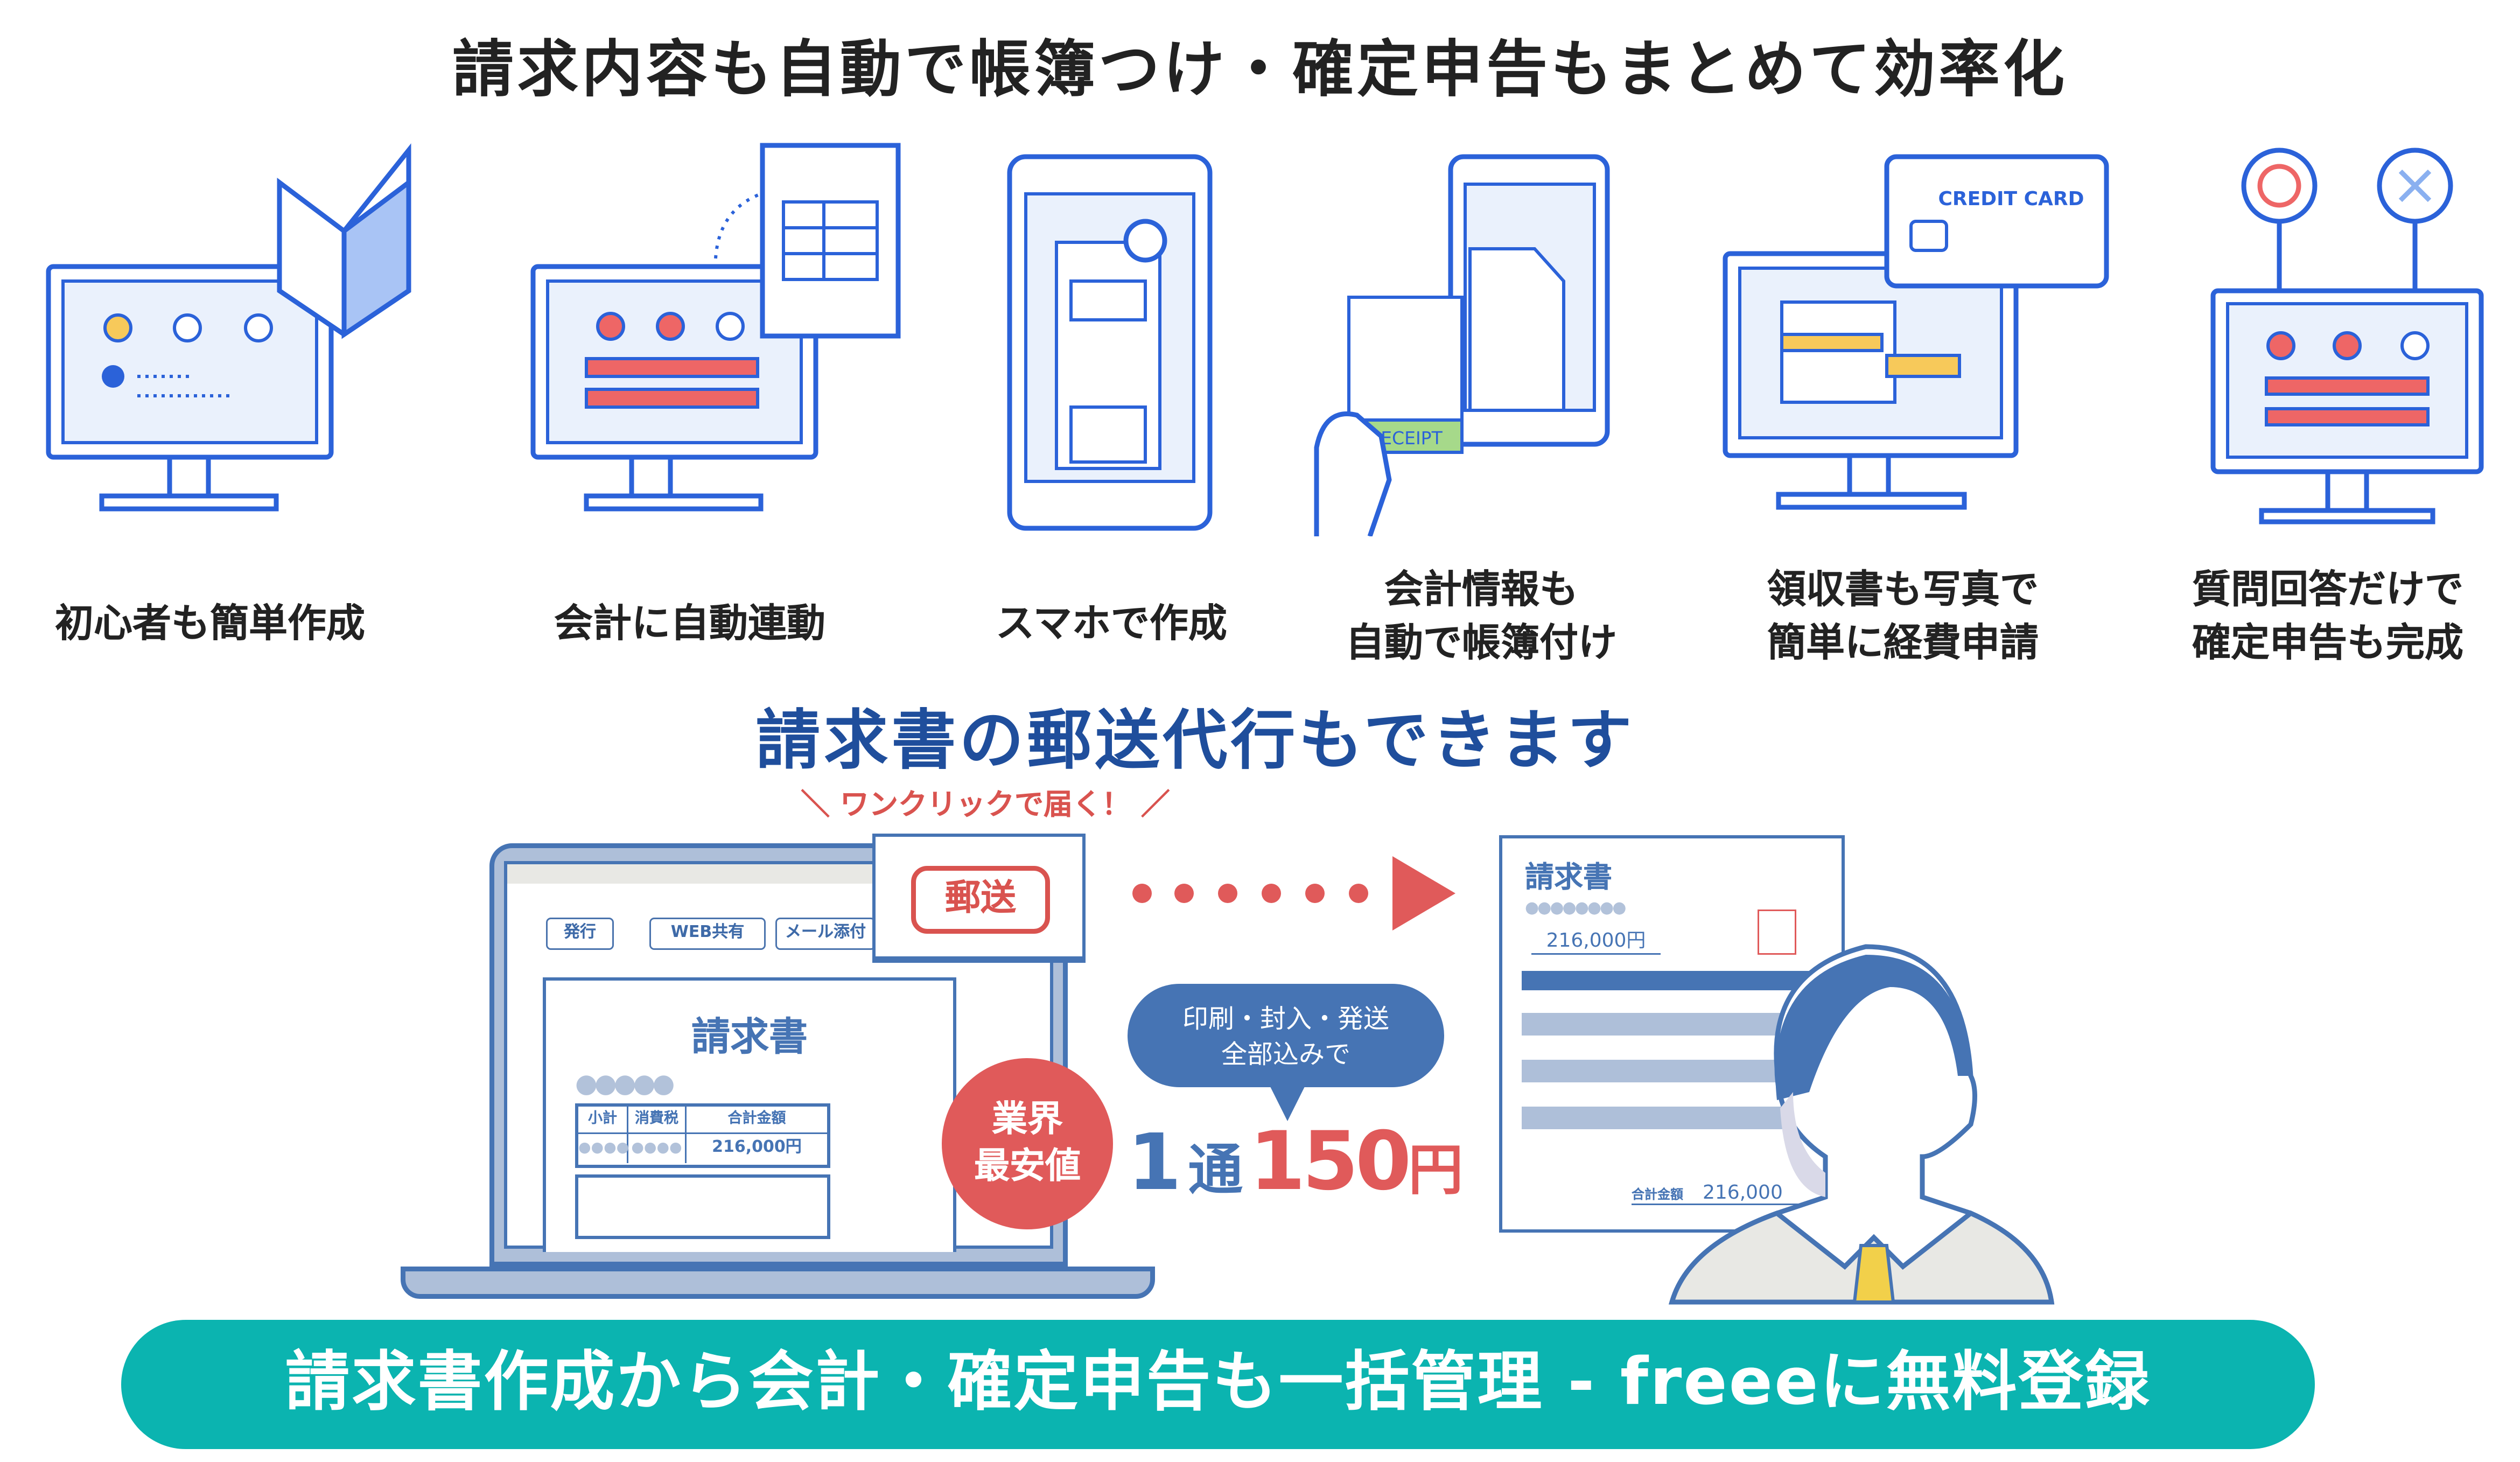 Image resolution: width=2520 pixels, height=1462 pixels. I want to click on placeholder-dots: ●●●●●, so click(625, 1083).